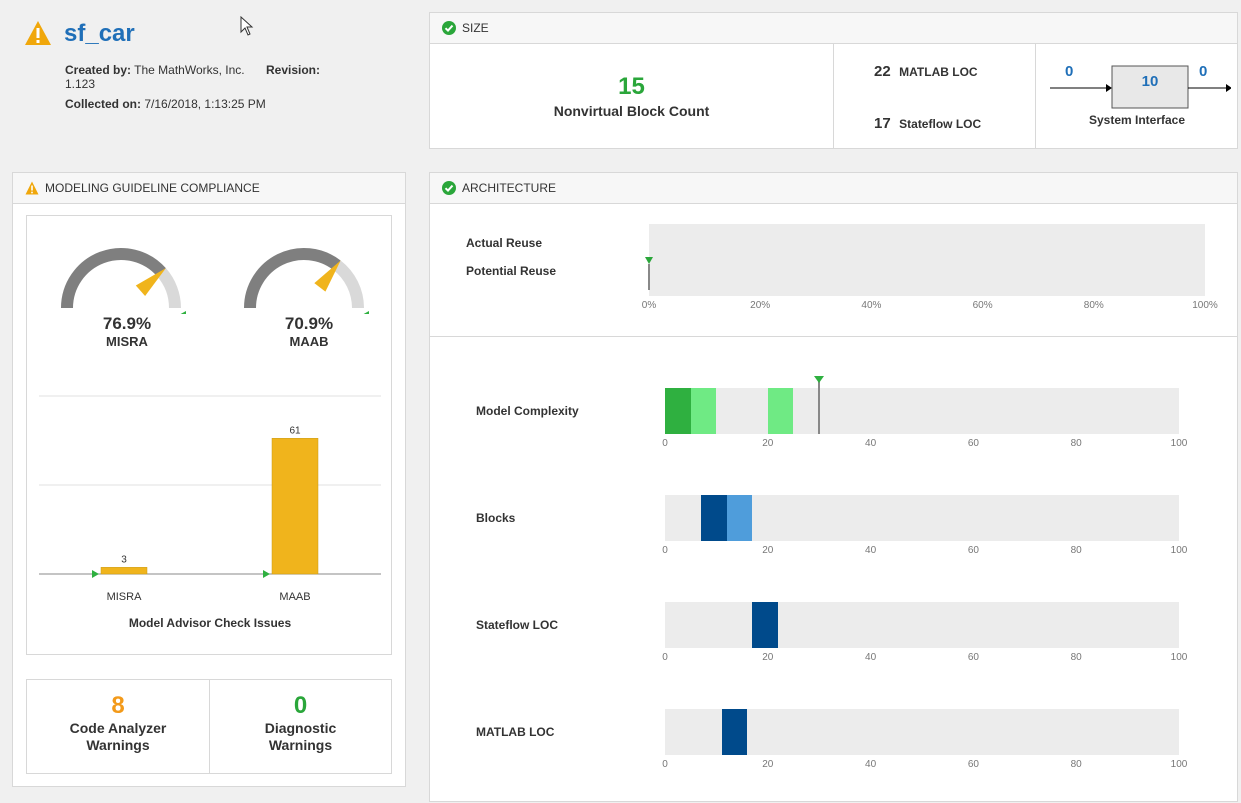 This screenshot has width=1241, height=803. Describe the element at coordinates (934, 96) in the screenshot. I see `loc-tile: 22 MATLAB LOC 17 Stateflow LOC` at that location.